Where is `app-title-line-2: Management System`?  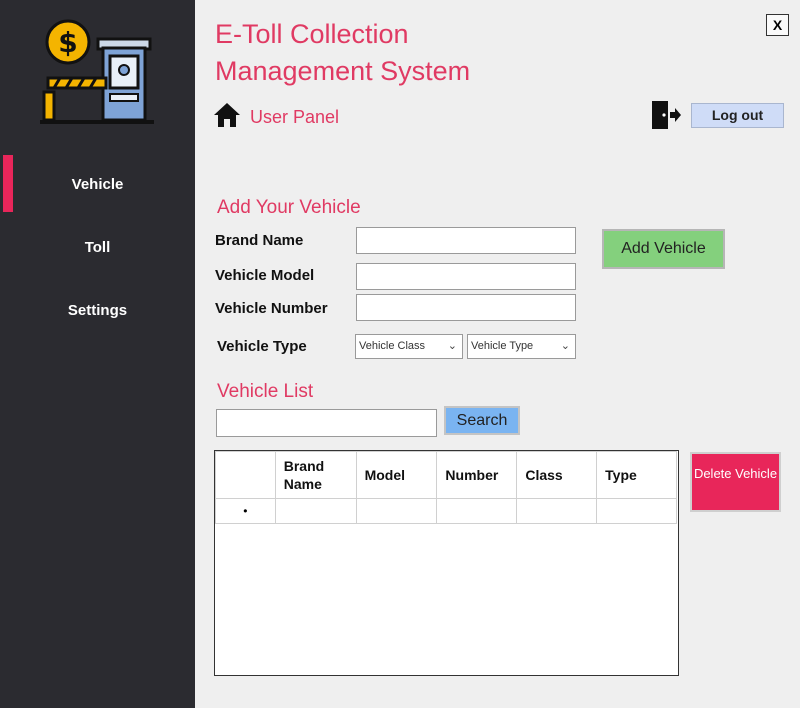
app-title-line-2: Management System is located at coordinates (343, 71).